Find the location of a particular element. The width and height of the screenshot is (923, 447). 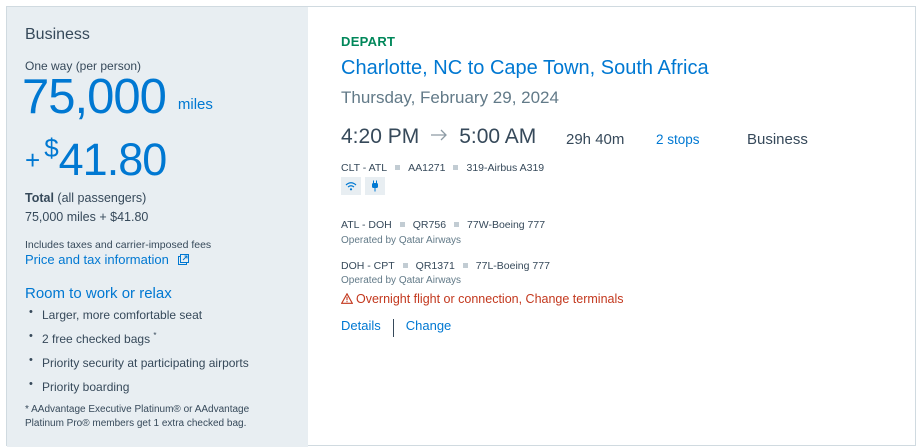

segment-row: DOH - CPT QR1371 77L-Boeing 777 is located at coordinates (445, 266).